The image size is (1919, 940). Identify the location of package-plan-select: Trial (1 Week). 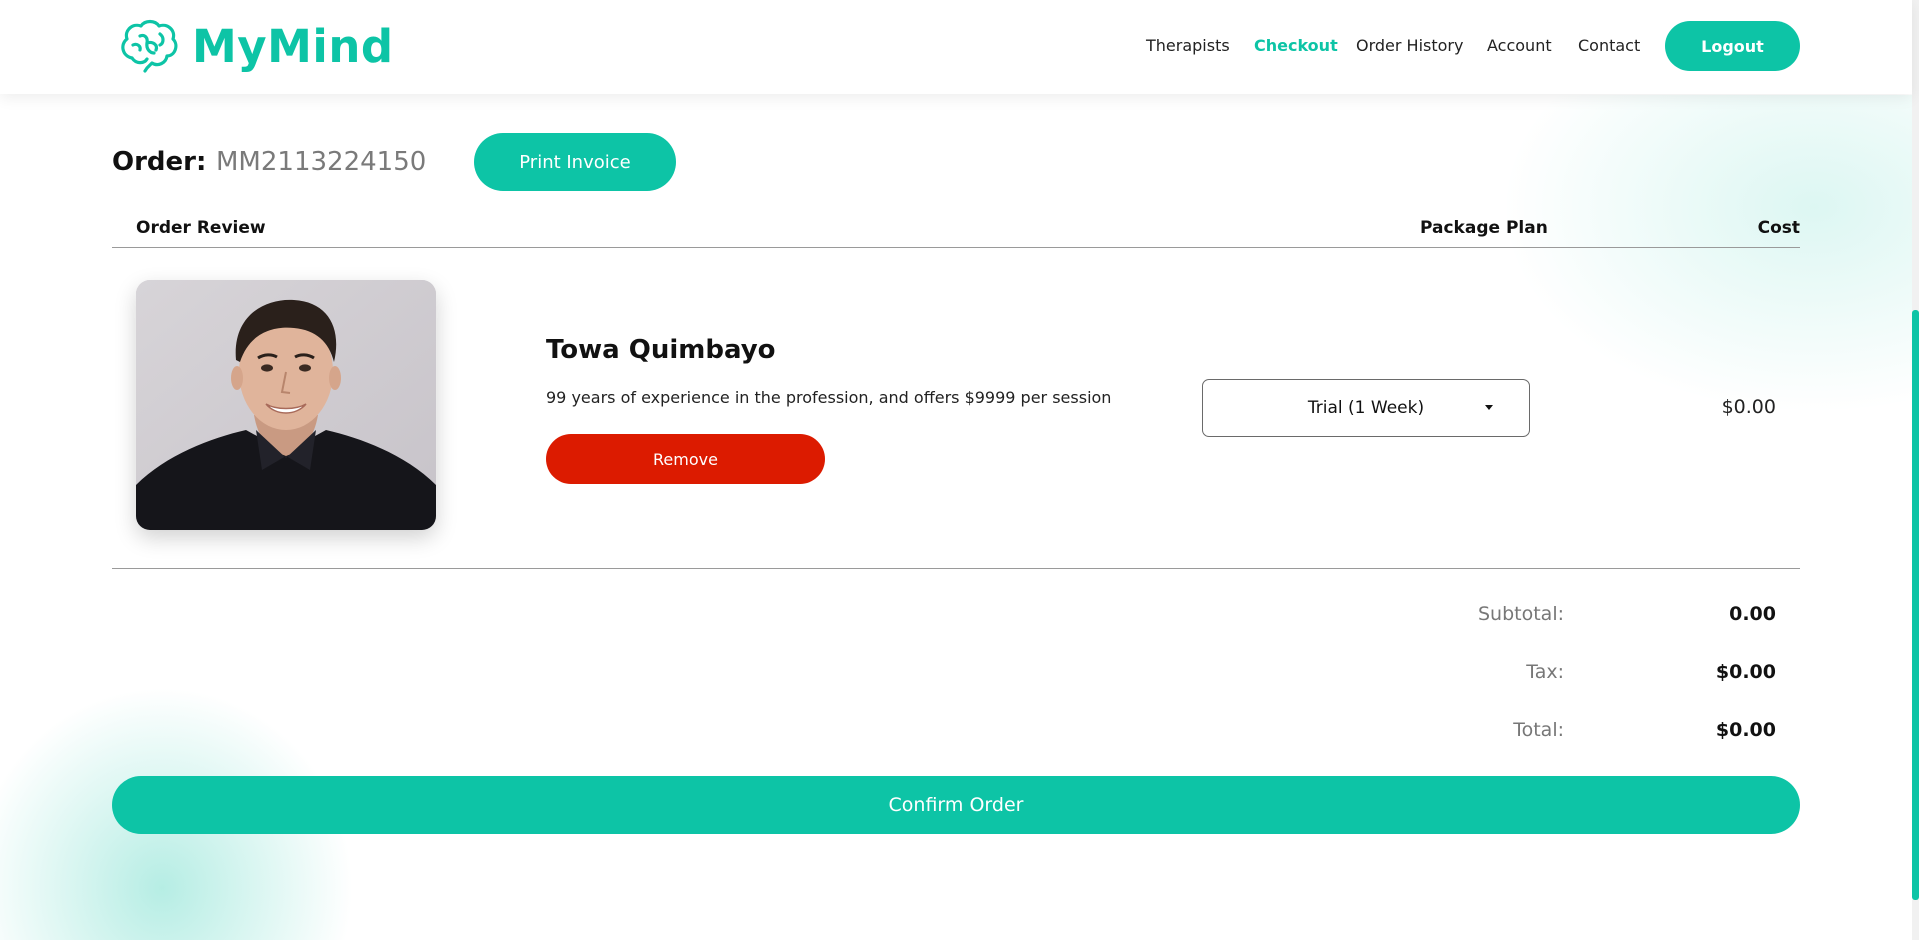
(1366, 408).